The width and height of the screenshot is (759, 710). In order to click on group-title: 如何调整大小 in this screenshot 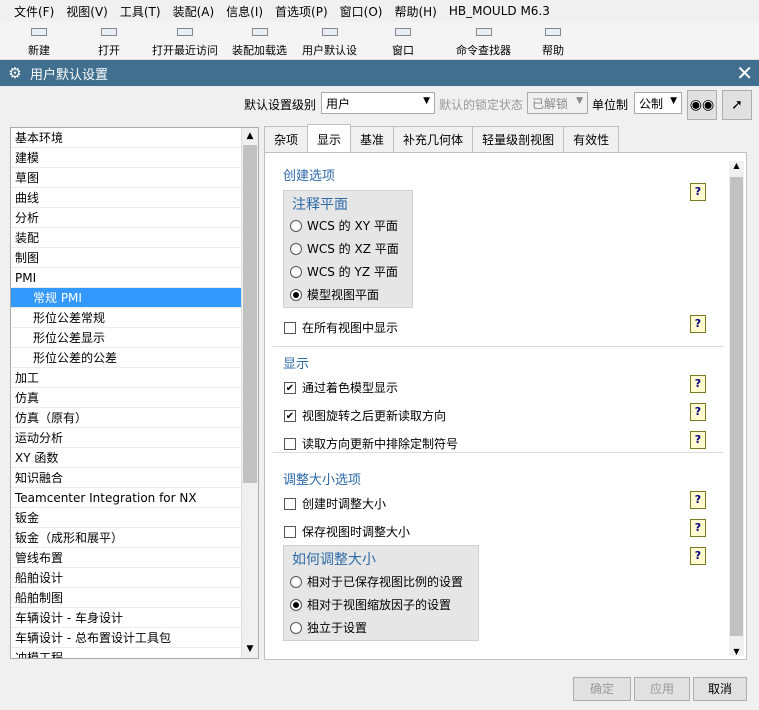, I will do `click(334, 560)`.